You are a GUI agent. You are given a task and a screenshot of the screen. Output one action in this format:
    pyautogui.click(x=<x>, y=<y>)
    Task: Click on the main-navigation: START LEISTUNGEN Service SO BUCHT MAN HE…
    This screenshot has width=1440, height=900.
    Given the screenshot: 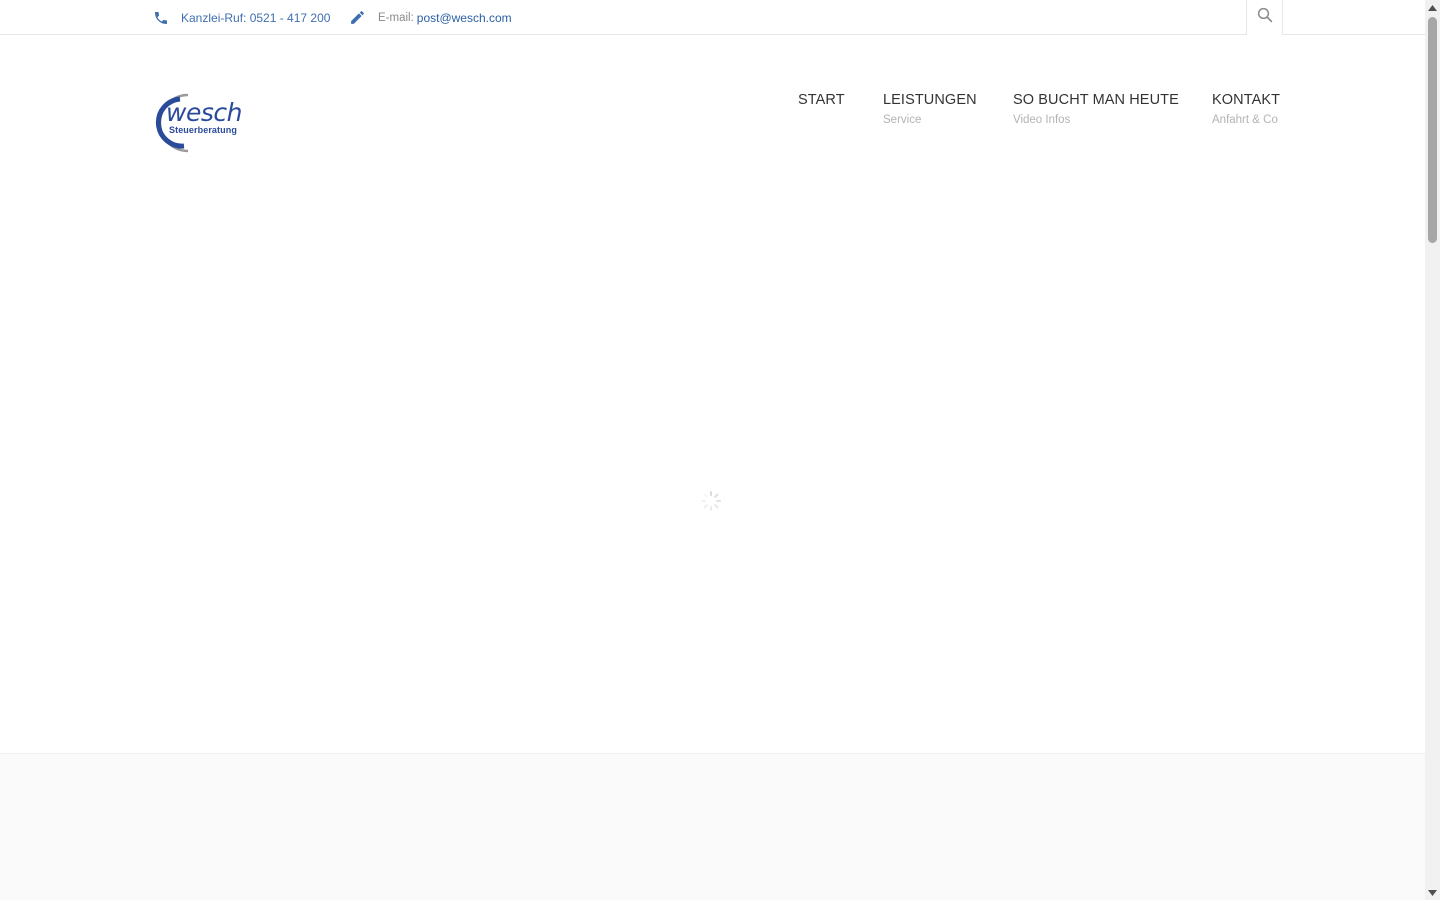 What is the action you would take?
    pyautogui.click(x=712, y=111)
    